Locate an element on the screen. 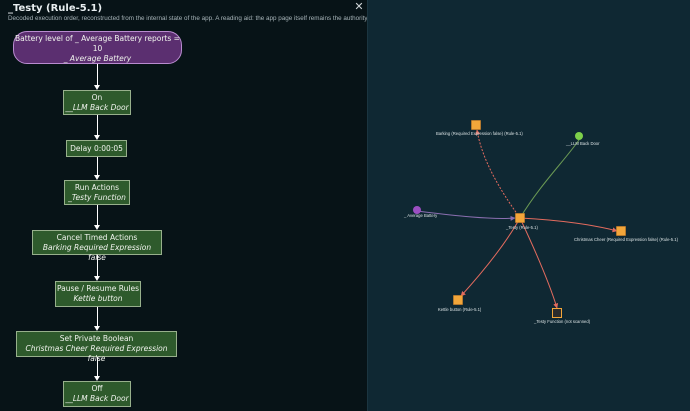 This screenshot has height=411, width=690. flow-node-off: Off __LLM Back Door is located at coordinates (97, 394).